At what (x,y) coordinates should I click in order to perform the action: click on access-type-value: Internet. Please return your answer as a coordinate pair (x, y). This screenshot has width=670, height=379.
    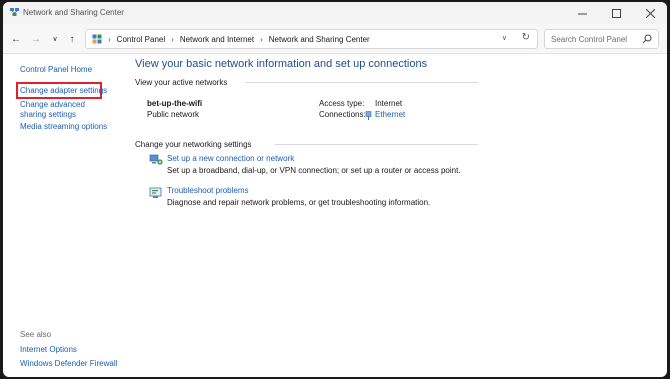
    Looking at the image, I should click on (389, 103).